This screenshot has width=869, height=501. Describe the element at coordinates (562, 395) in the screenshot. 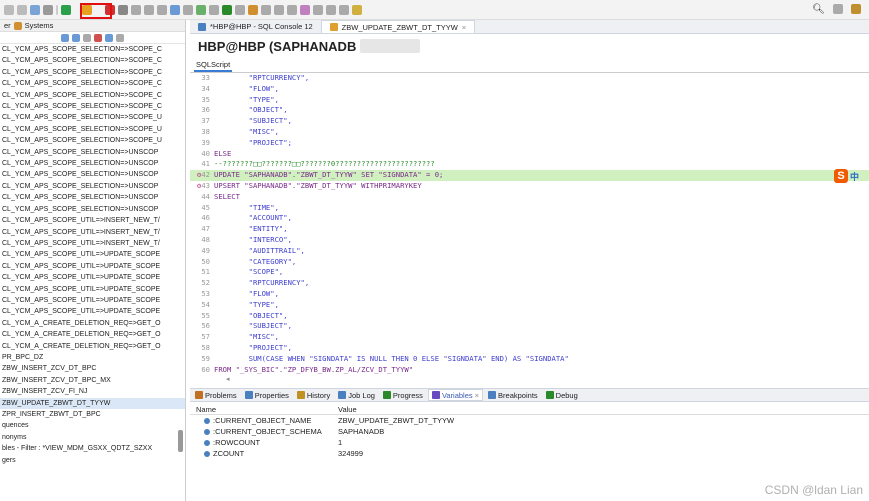

I see `tab-debug: Debug` at that location.